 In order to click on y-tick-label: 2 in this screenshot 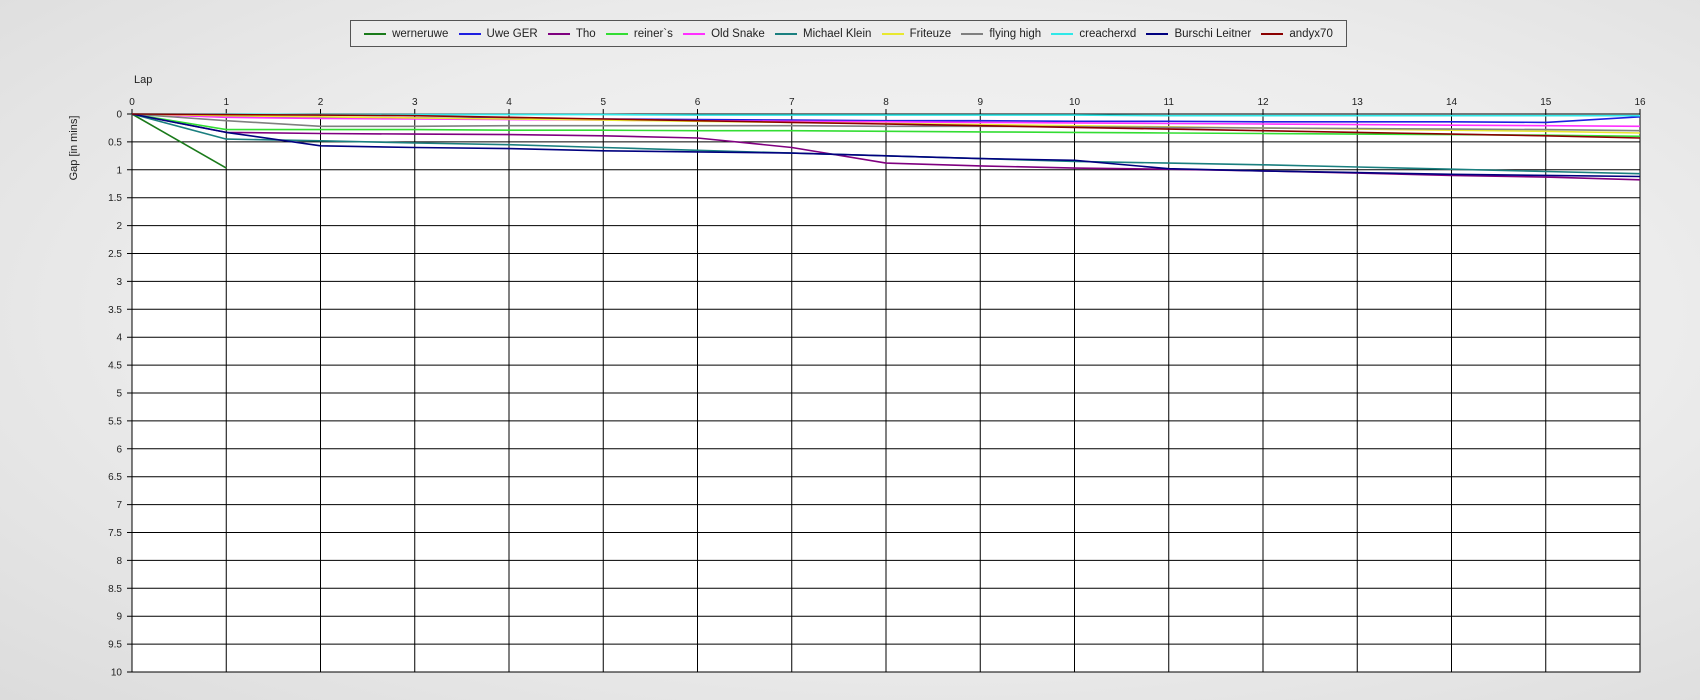, I will do `click(119, 226)`.